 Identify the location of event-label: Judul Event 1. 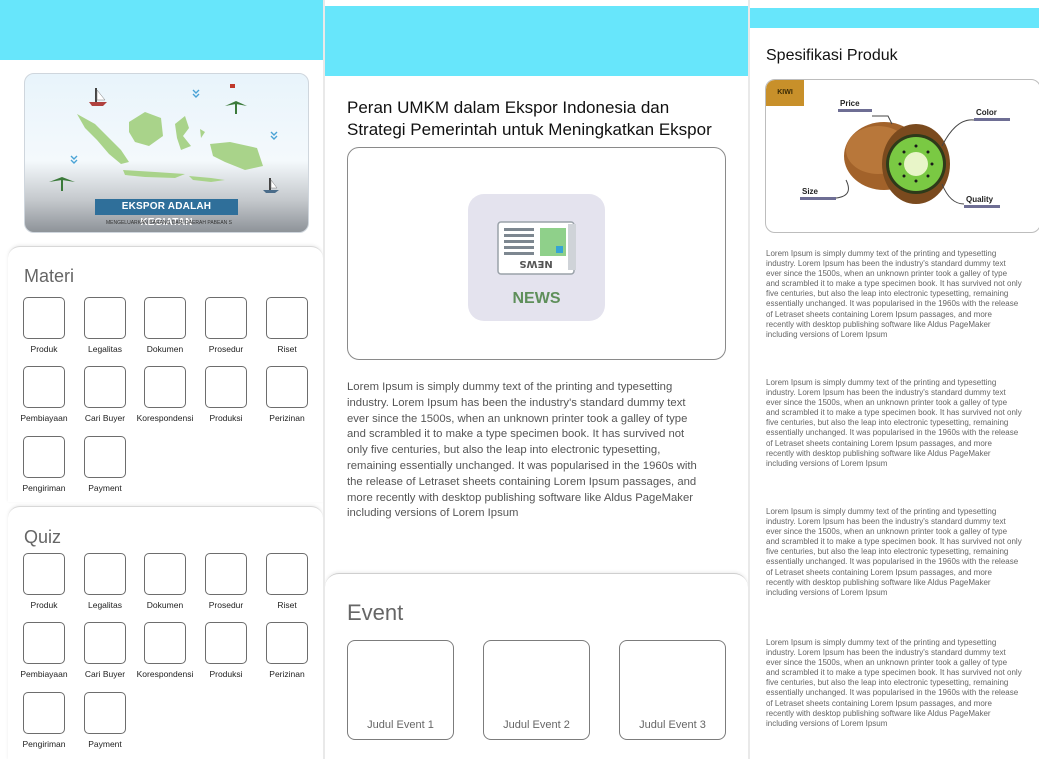
(400, 725).